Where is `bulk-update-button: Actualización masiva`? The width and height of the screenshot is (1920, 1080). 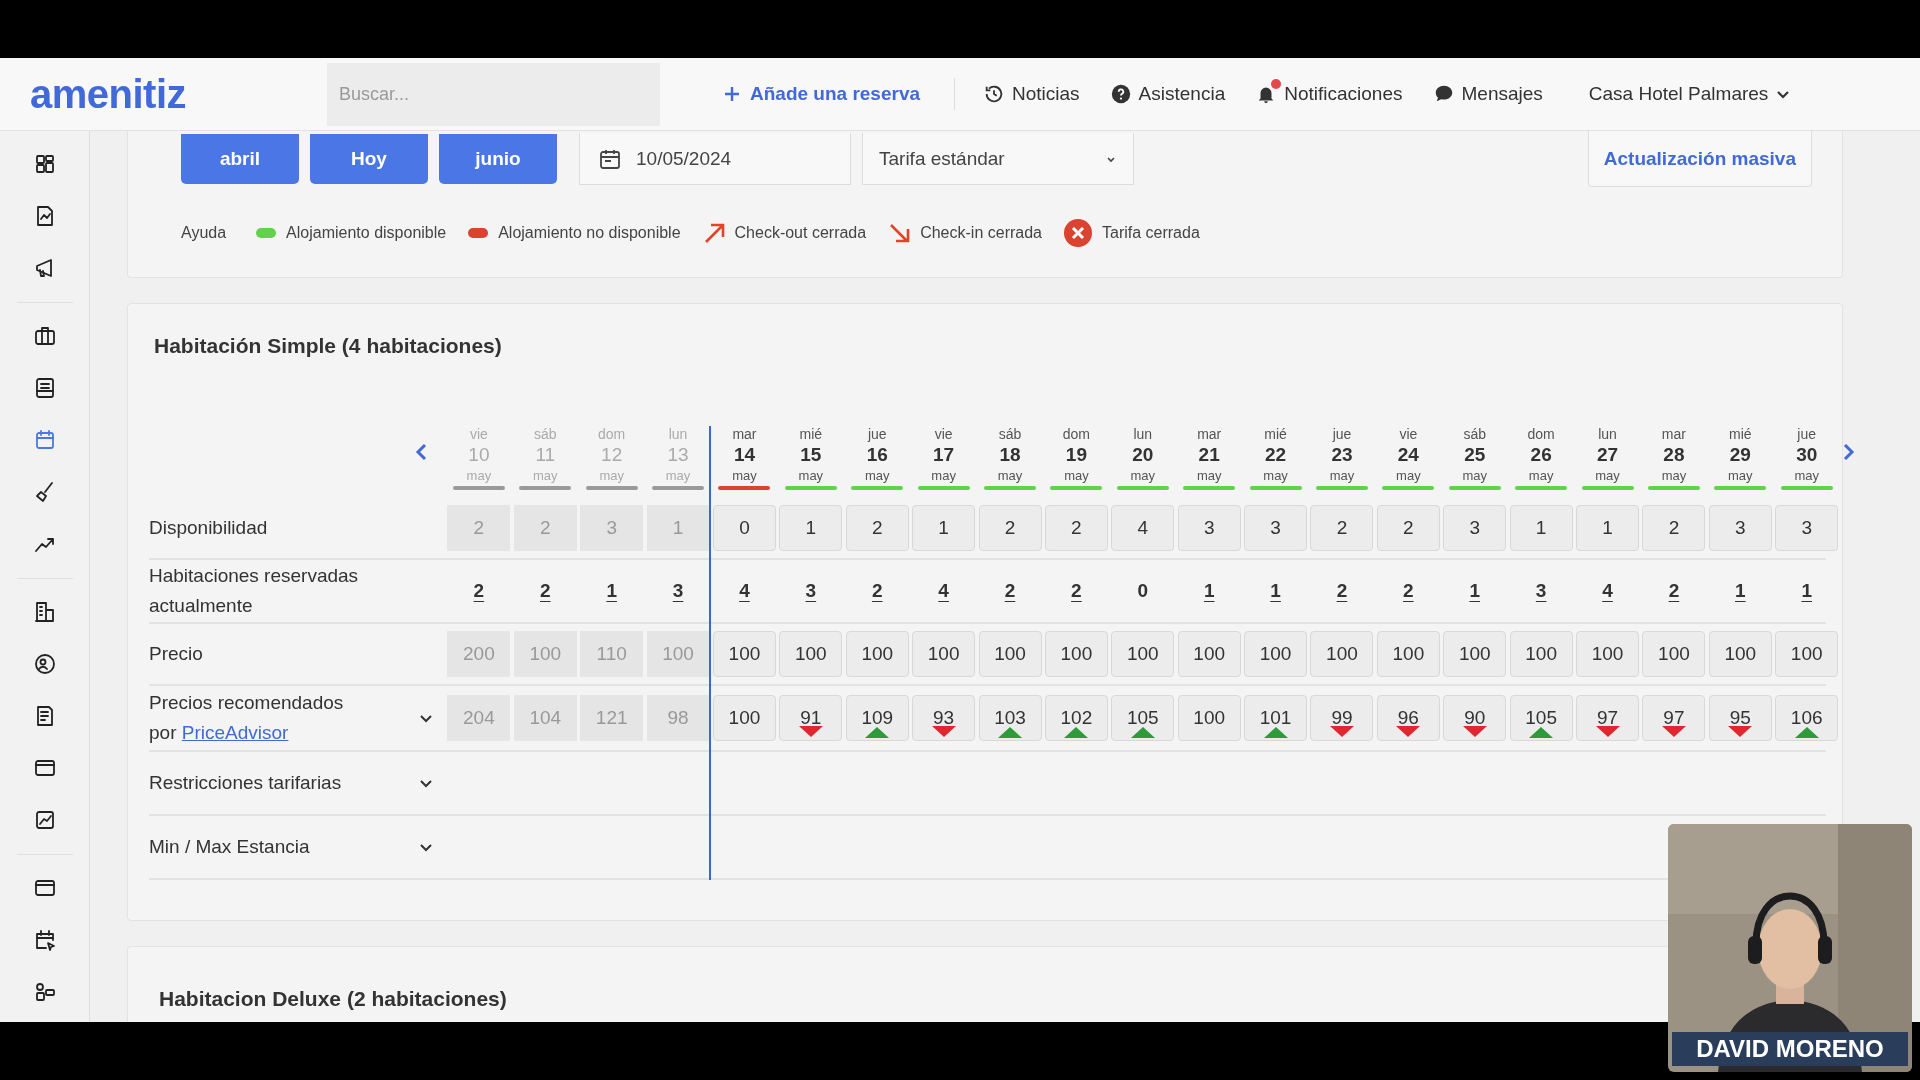 bulk-update-button: Actualización masiva is located at coordinates (1699, 159).